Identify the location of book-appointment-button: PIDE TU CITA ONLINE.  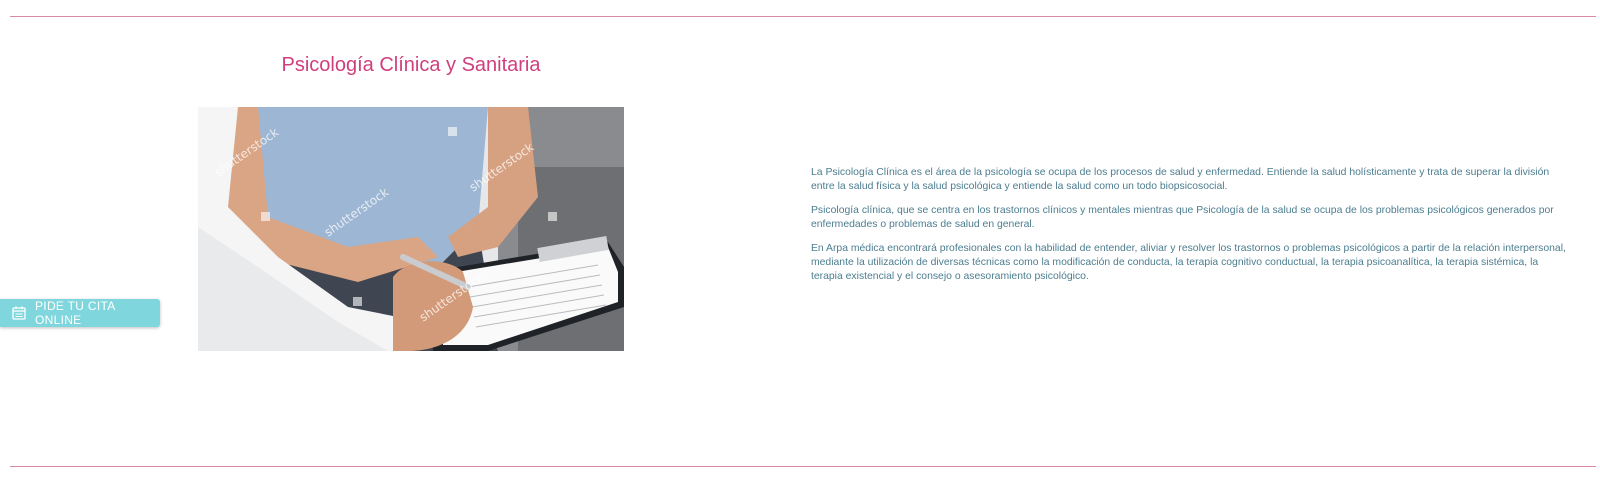
(80, 313).